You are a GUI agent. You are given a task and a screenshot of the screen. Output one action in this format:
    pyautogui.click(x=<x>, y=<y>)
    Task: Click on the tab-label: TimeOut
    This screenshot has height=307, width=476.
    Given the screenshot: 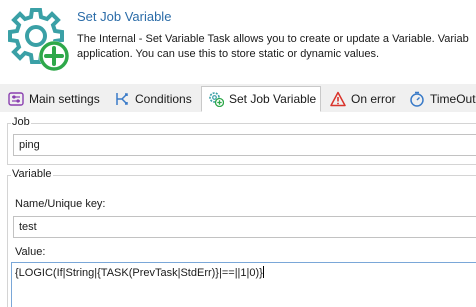 What is the action you would take?
    pyautogui.click(x=453, y=99)
    